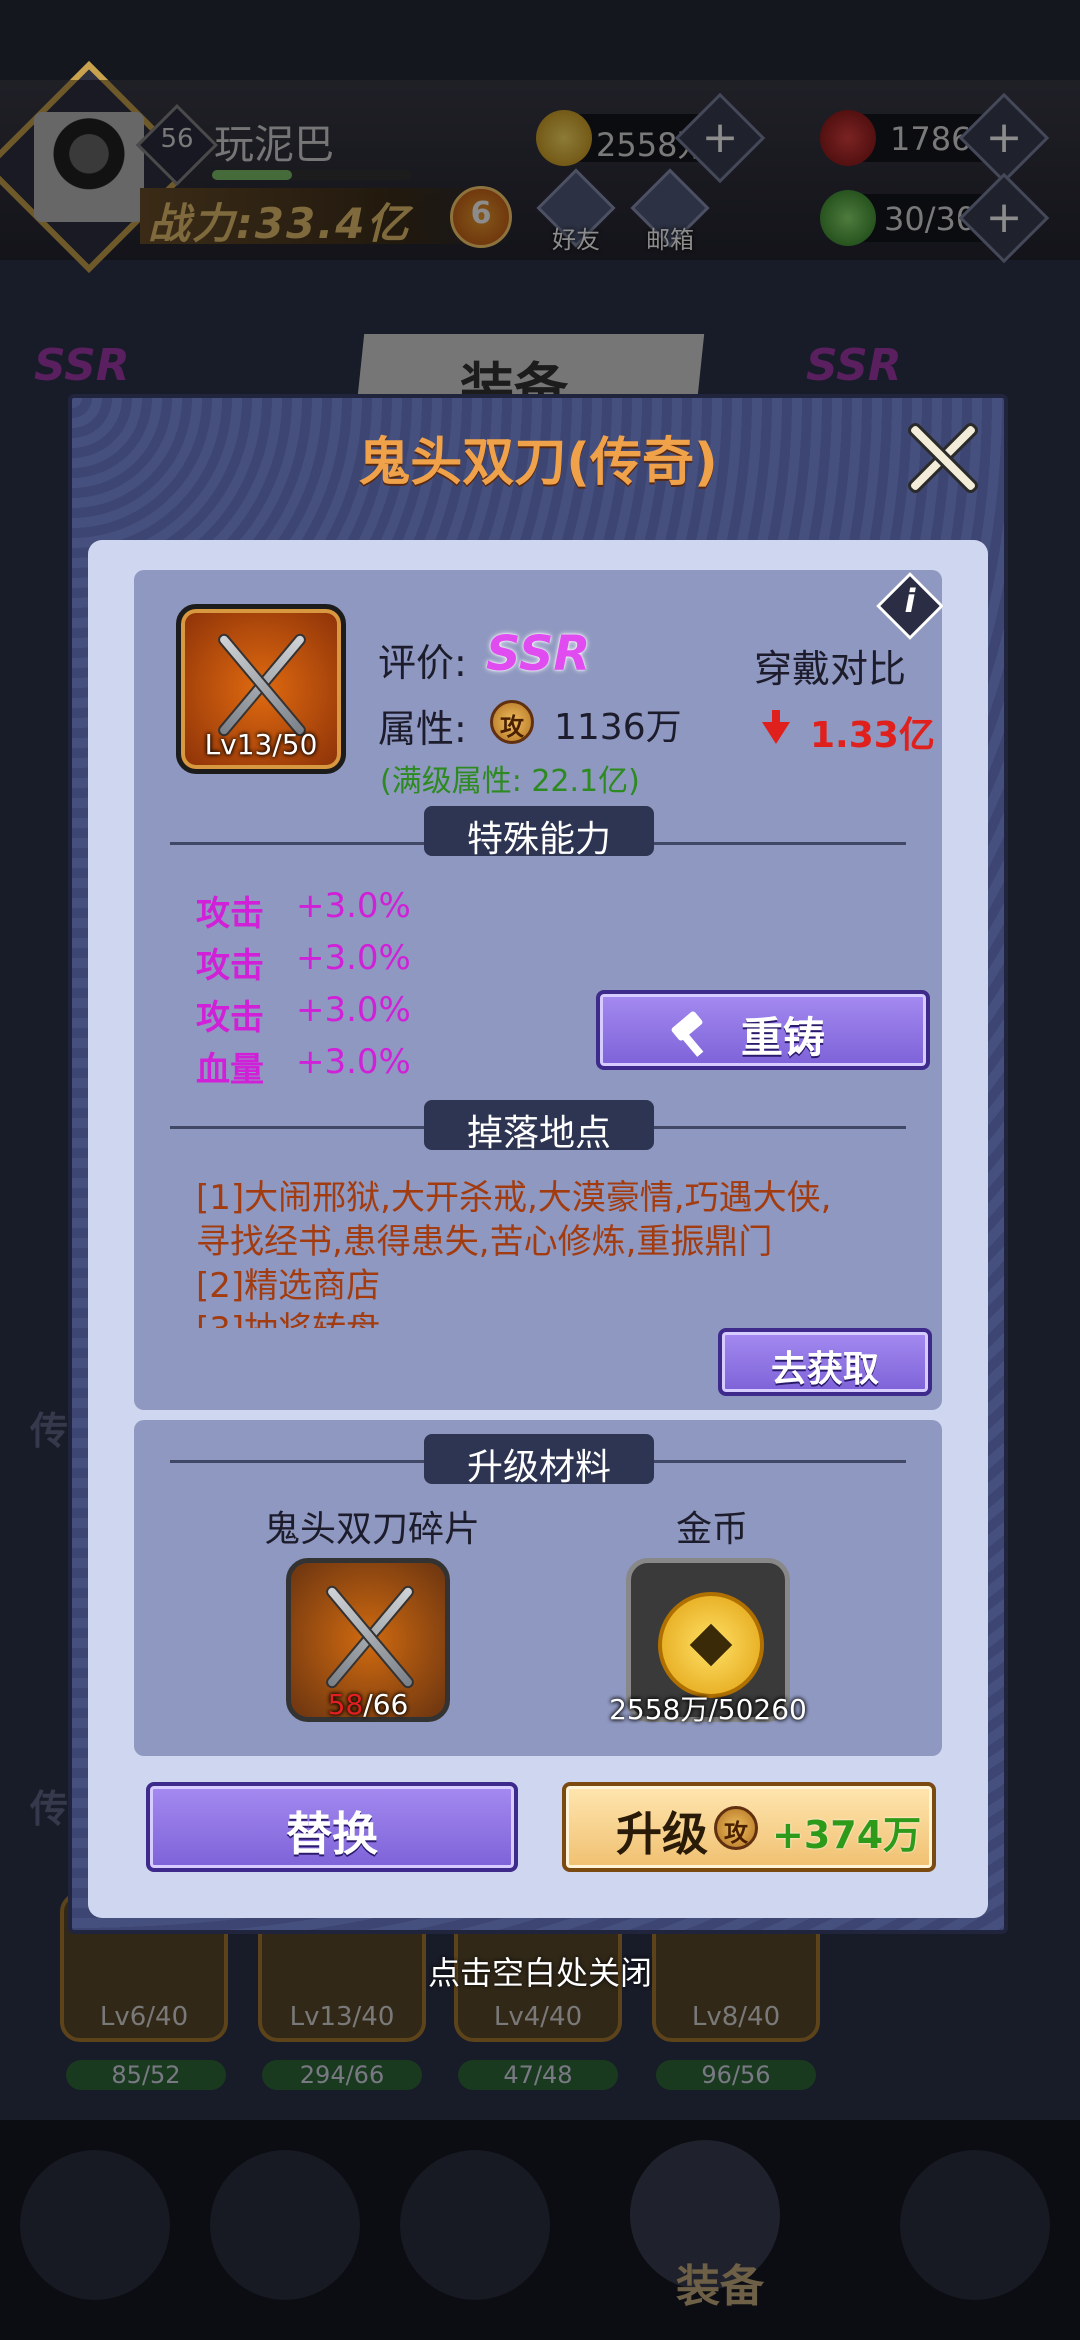 This screenshot has height=2340, width=1080. I want to click on item-level: Lv13/50, so click(261, 744).